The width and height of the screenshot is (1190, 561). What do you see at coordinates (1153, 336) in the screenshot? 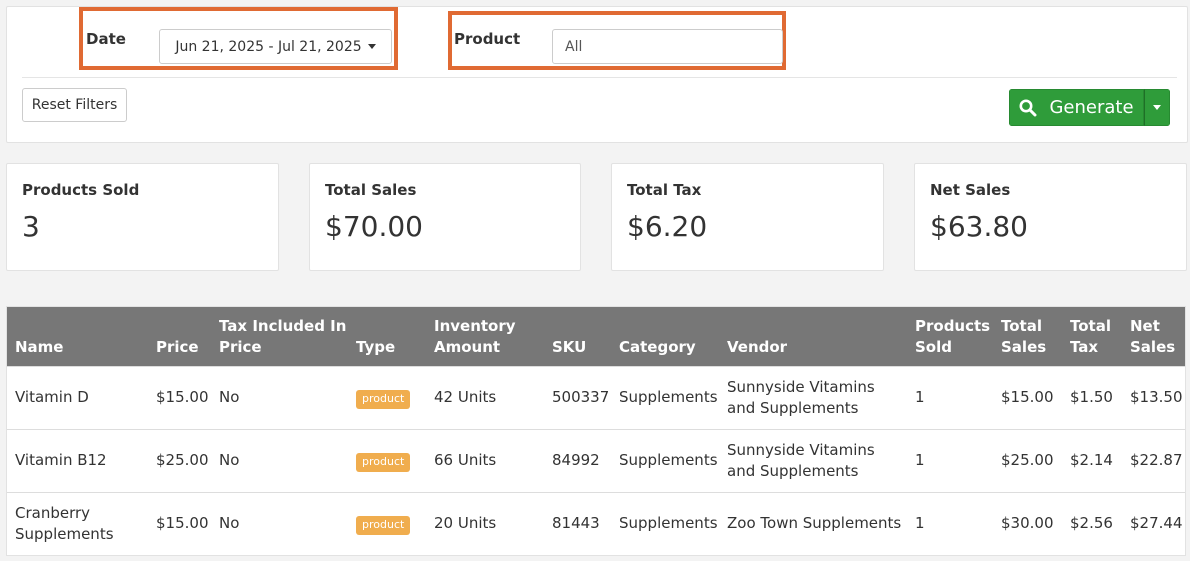
I see `column-header-net-sales: Net Sales` at bounding box center [1153, 336].